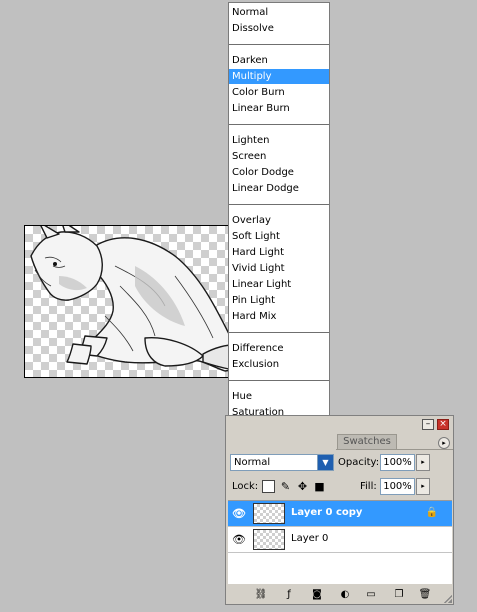 Image resolution: width=477 pixels, height=612 pixels. I want to click on blend-option-exclusion: Exclusion, so click(279, 364).